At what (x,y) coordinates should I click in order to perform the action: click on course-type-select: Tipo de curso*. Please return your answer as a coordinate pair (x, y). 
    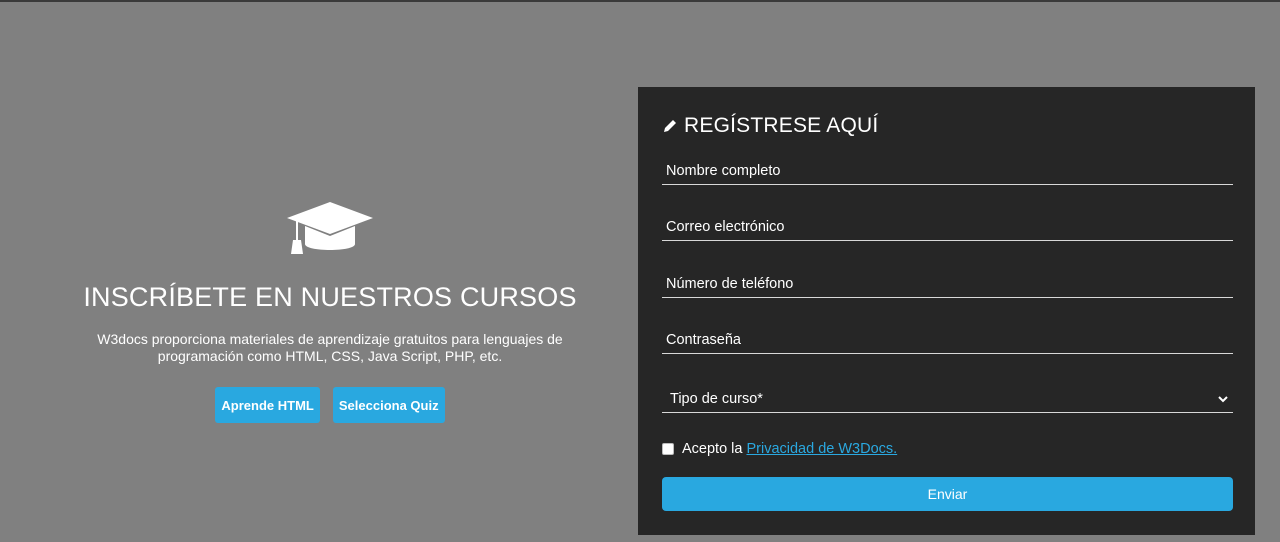
    Looking at the image, I should click on (947, 398).